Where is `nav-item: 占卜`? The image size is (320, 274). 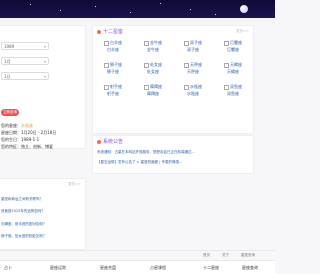 nav-item: 占卜 is located at coordinates (8, 268).